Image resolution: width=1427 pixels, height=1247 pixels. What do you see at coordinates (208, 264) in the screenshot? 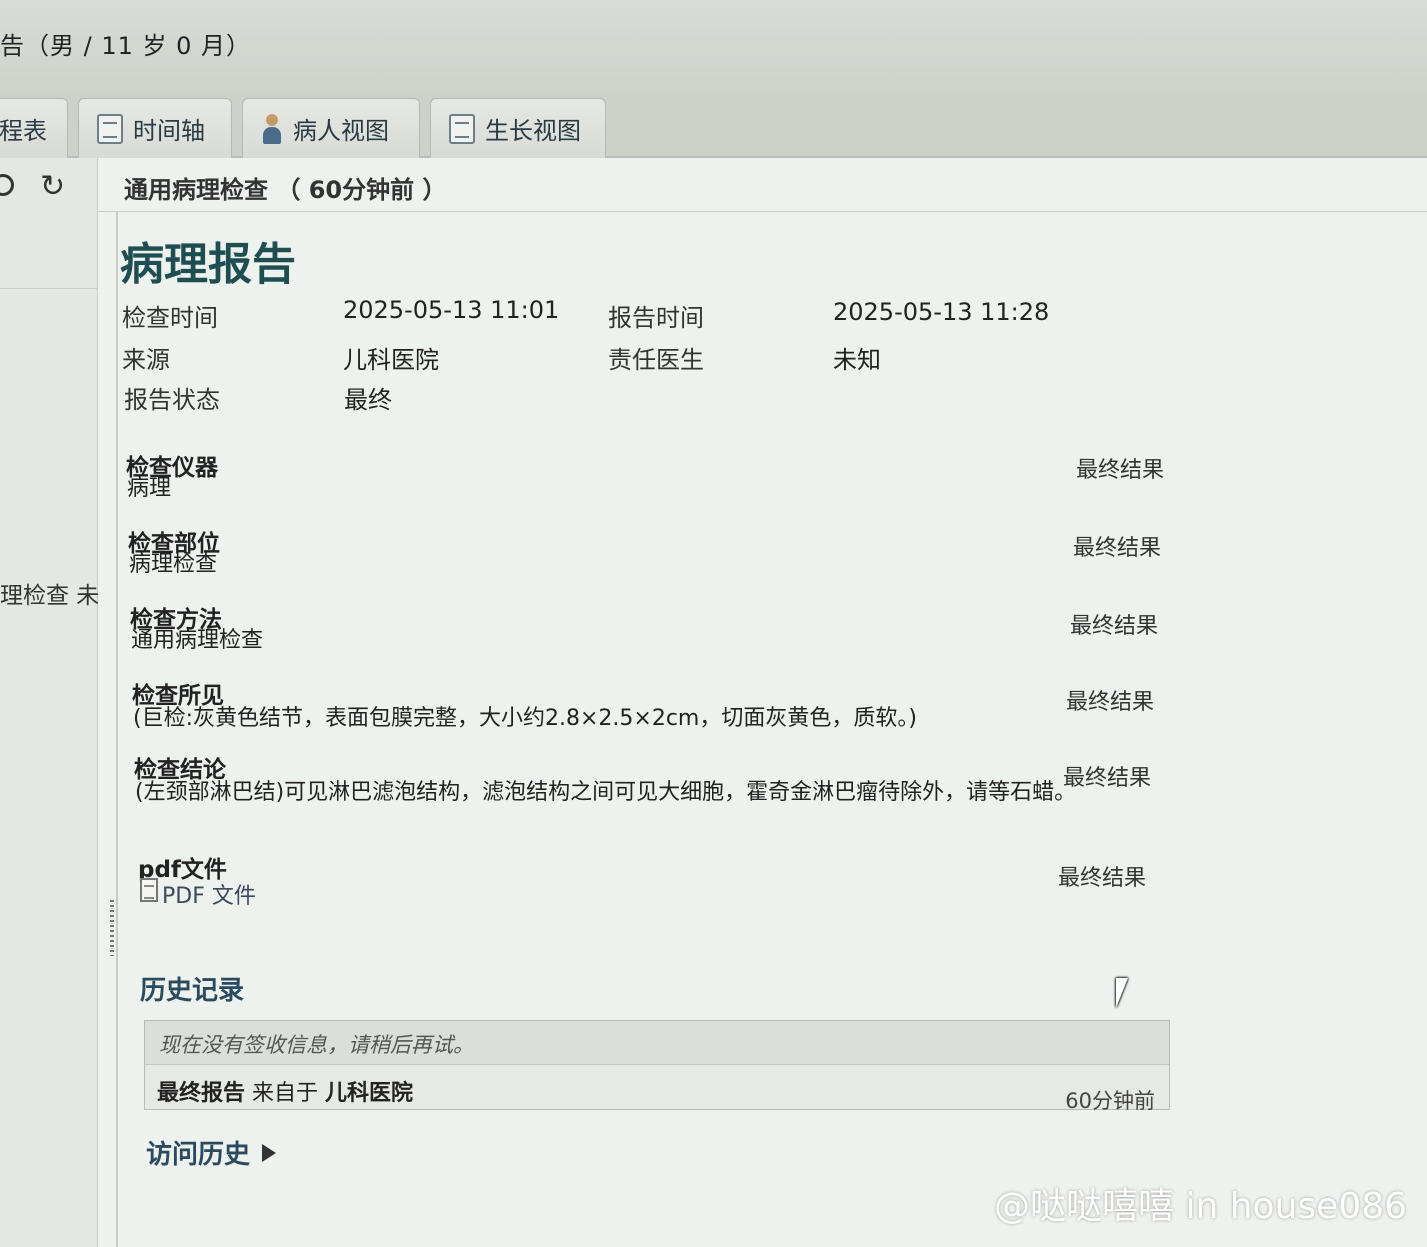
I see `report-title: 病理报告` at bounding box center [208, 264].